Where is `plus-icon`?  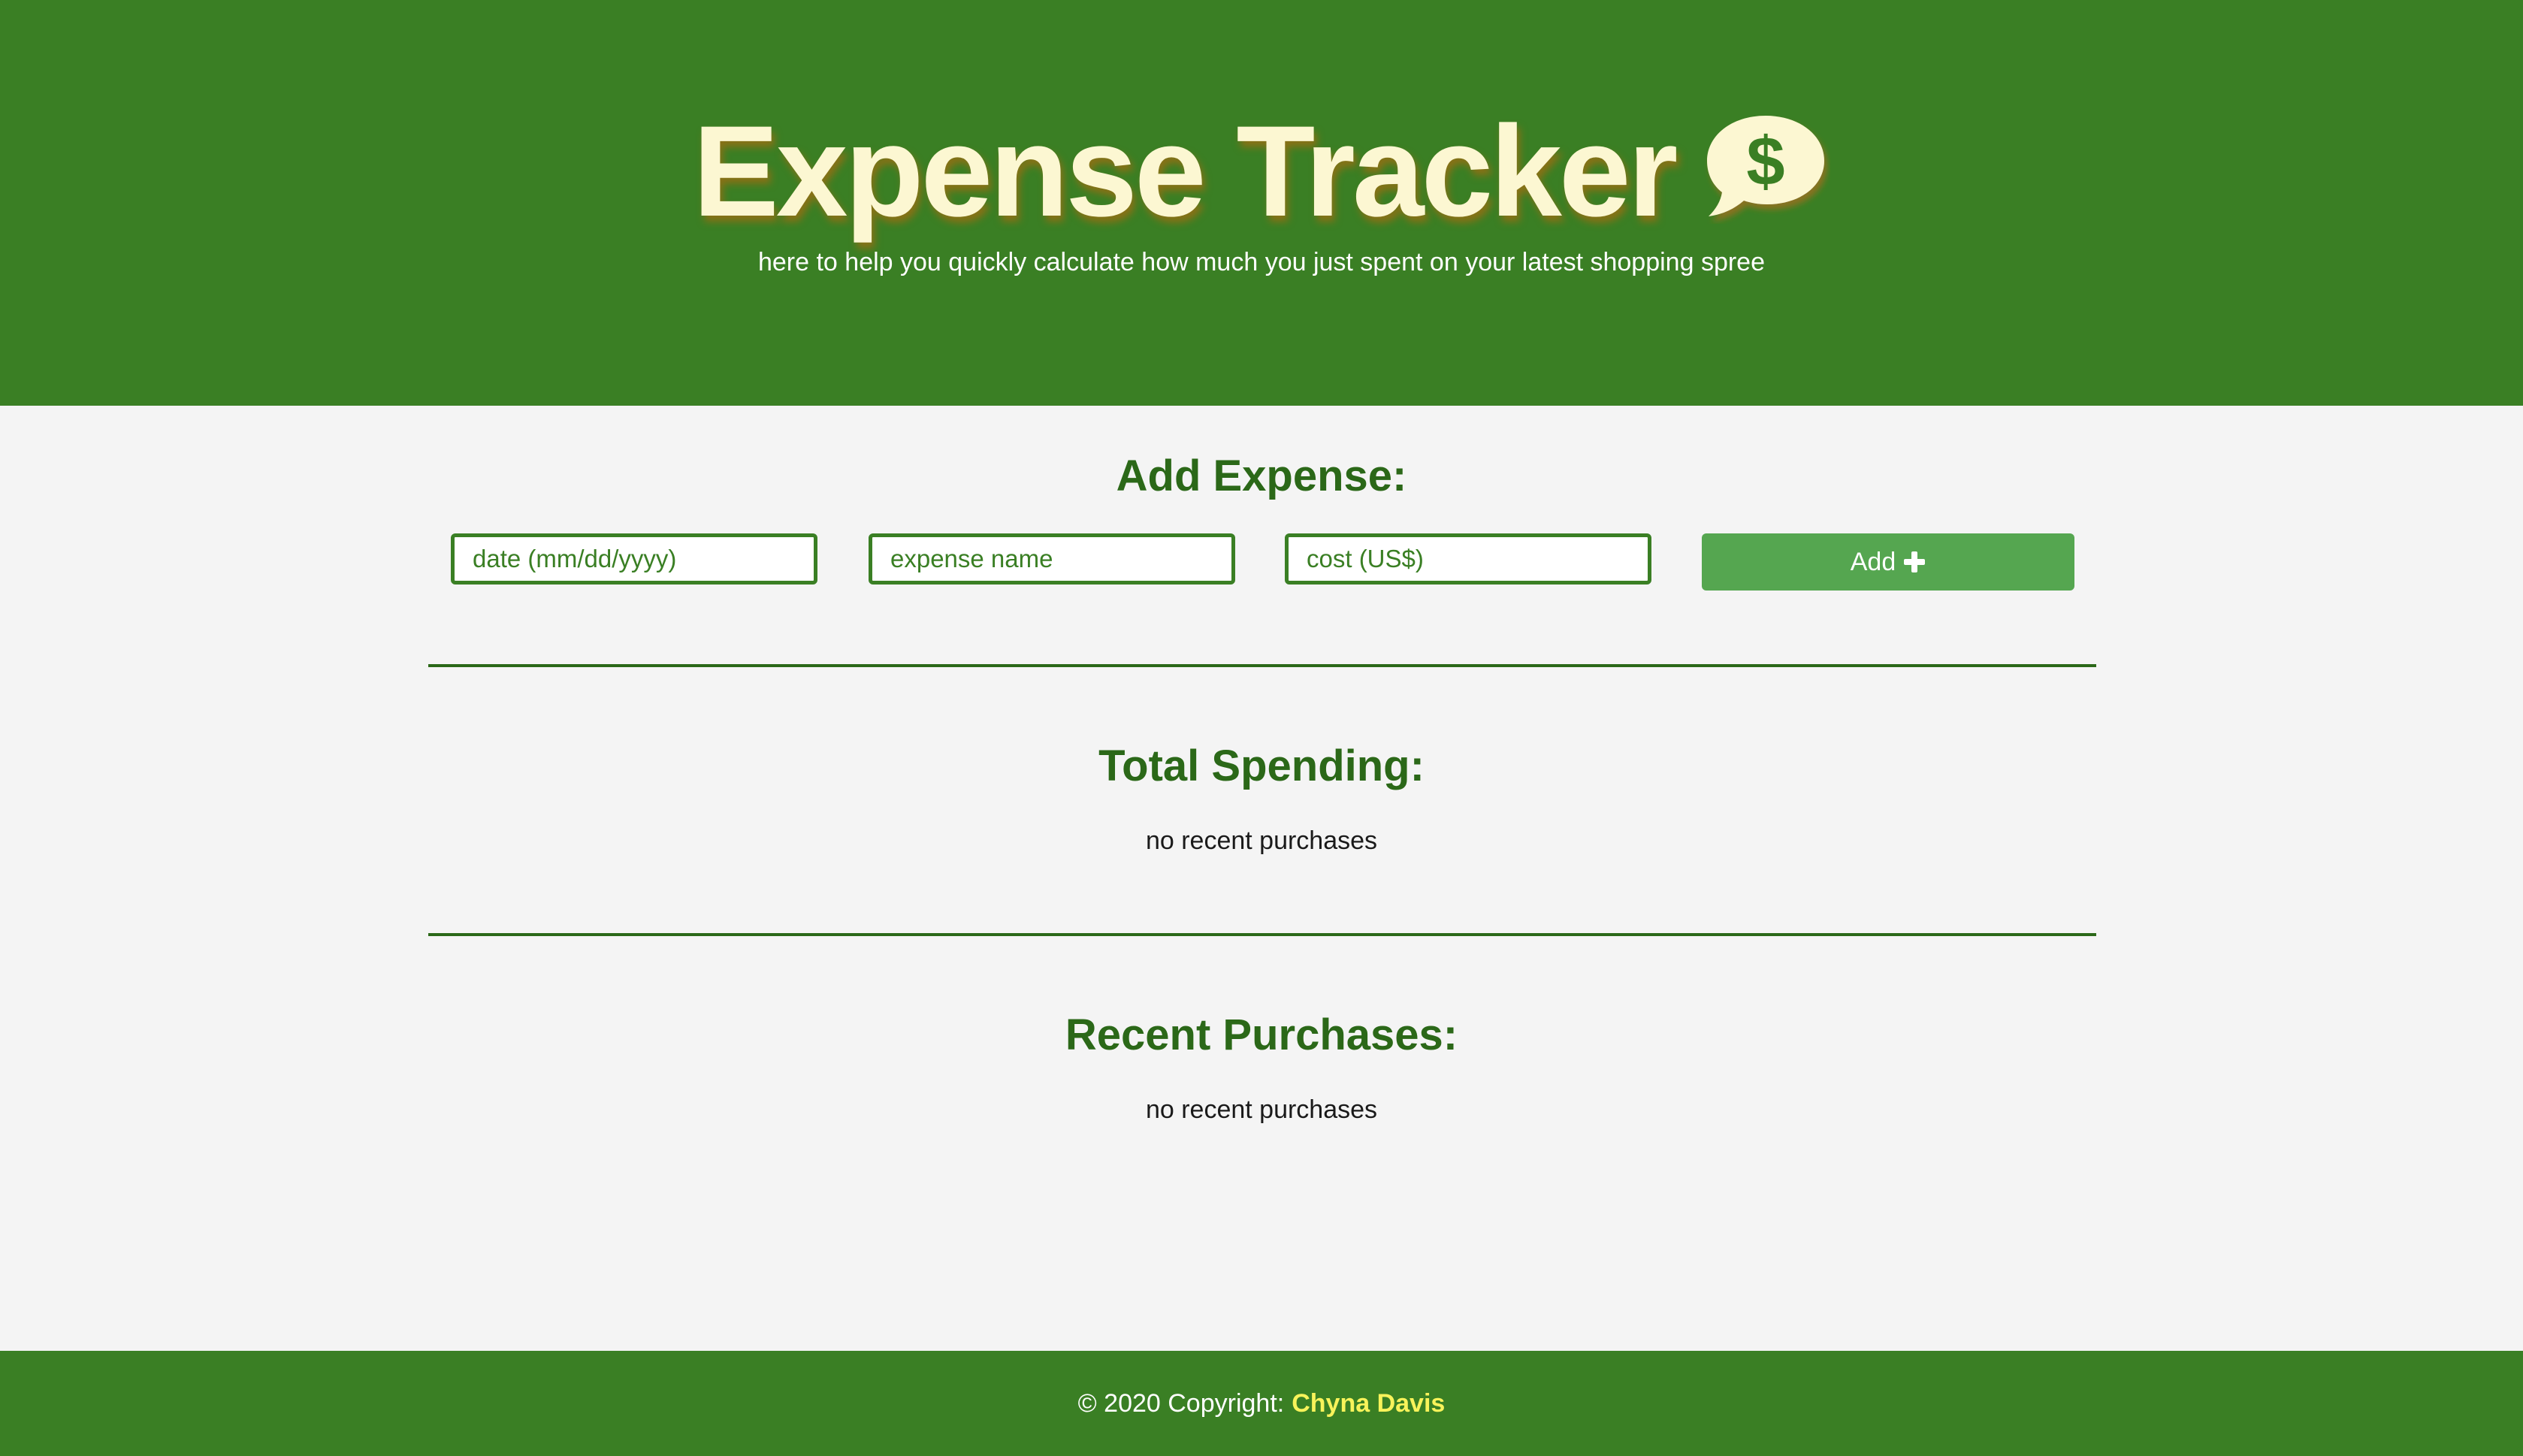
plus-icon is located at coordinates (1915, 561).